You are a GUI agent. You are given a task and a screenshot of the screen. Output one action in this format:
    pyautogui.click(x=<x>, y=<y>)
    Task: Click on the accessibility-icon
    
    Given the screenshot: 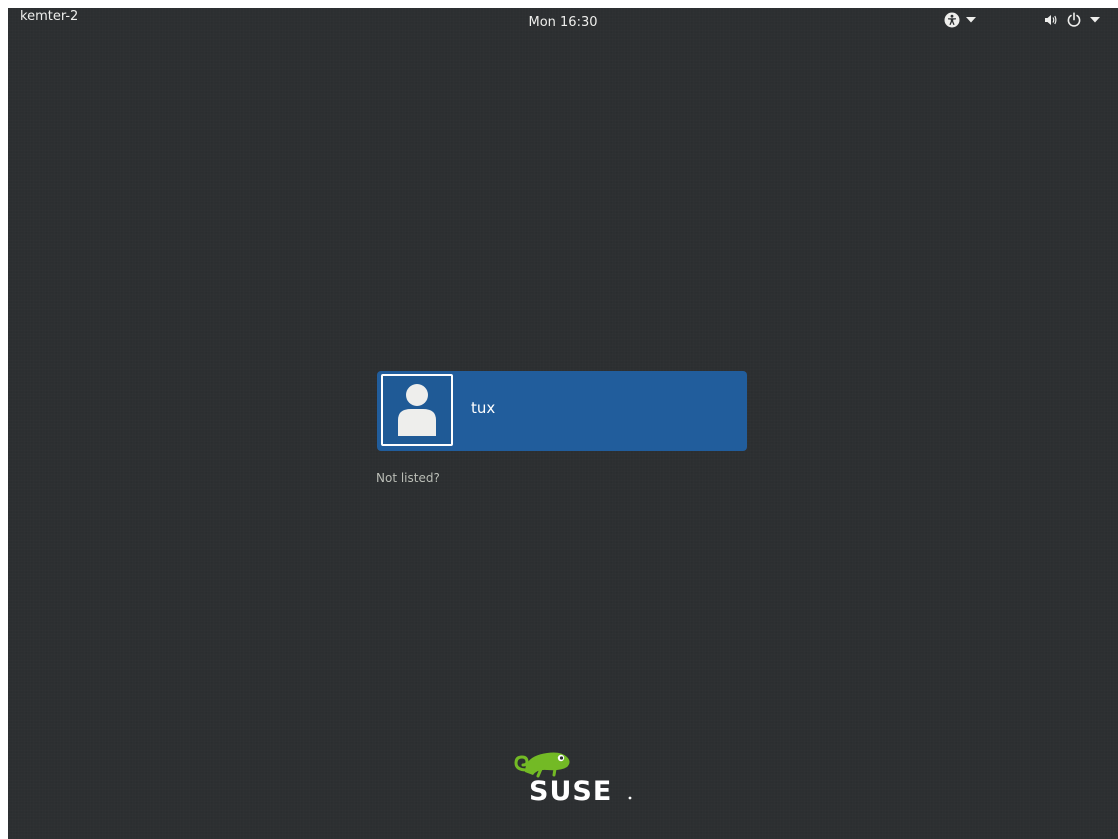 What is the action you would take?
    pyautogui.click(x=952, y=20)
    